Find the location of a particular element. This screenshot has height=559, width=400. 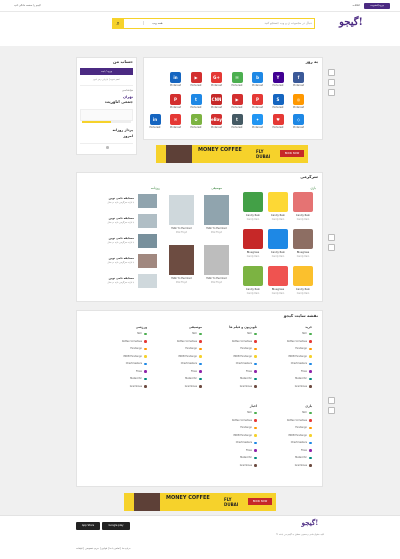

set-homepage-link: گیجو را صفحه خانگی کنید is located at coordinates (34, 6).